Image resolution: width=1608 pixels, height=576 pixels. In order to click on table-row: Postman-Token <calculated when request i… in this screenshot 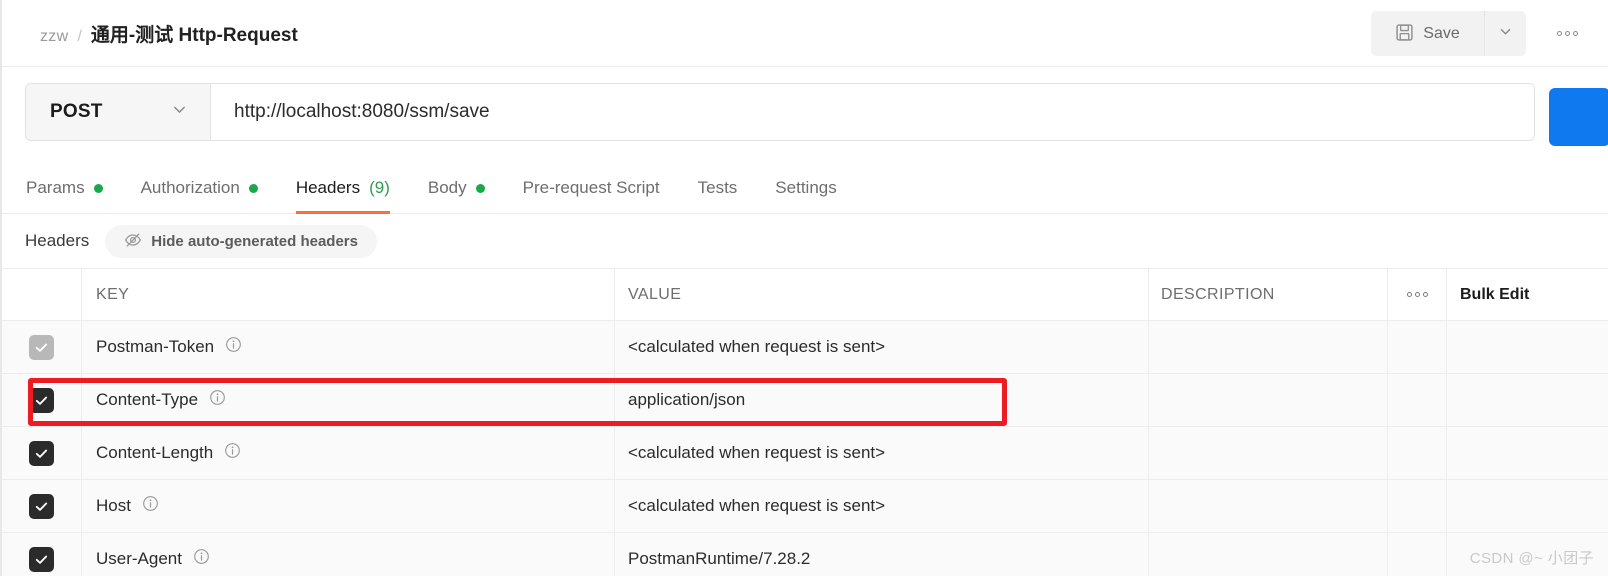, I will do `click(805, 347)`.